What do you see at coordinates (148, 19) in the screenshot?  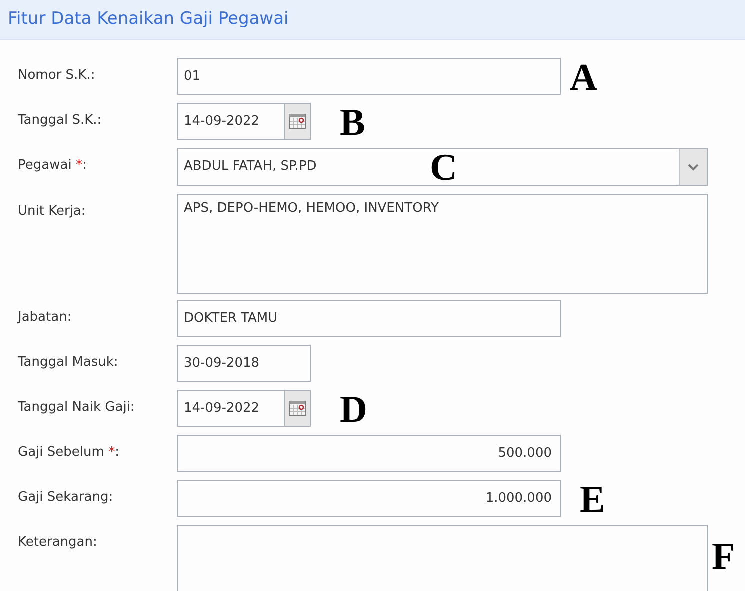 I see `page-title: Fitur Data Kenaikan Gaji Pegawai` at bounding box center [148, 19].